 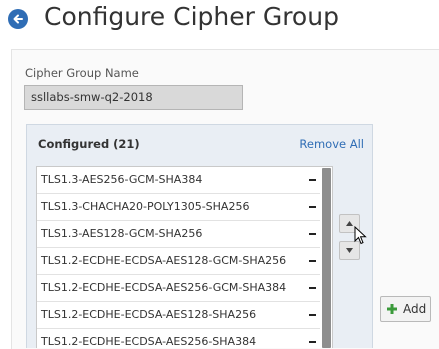 I want to click on list-item: TLS1.3-AES256-GCM-SHA384, so click(x=178, y=180).